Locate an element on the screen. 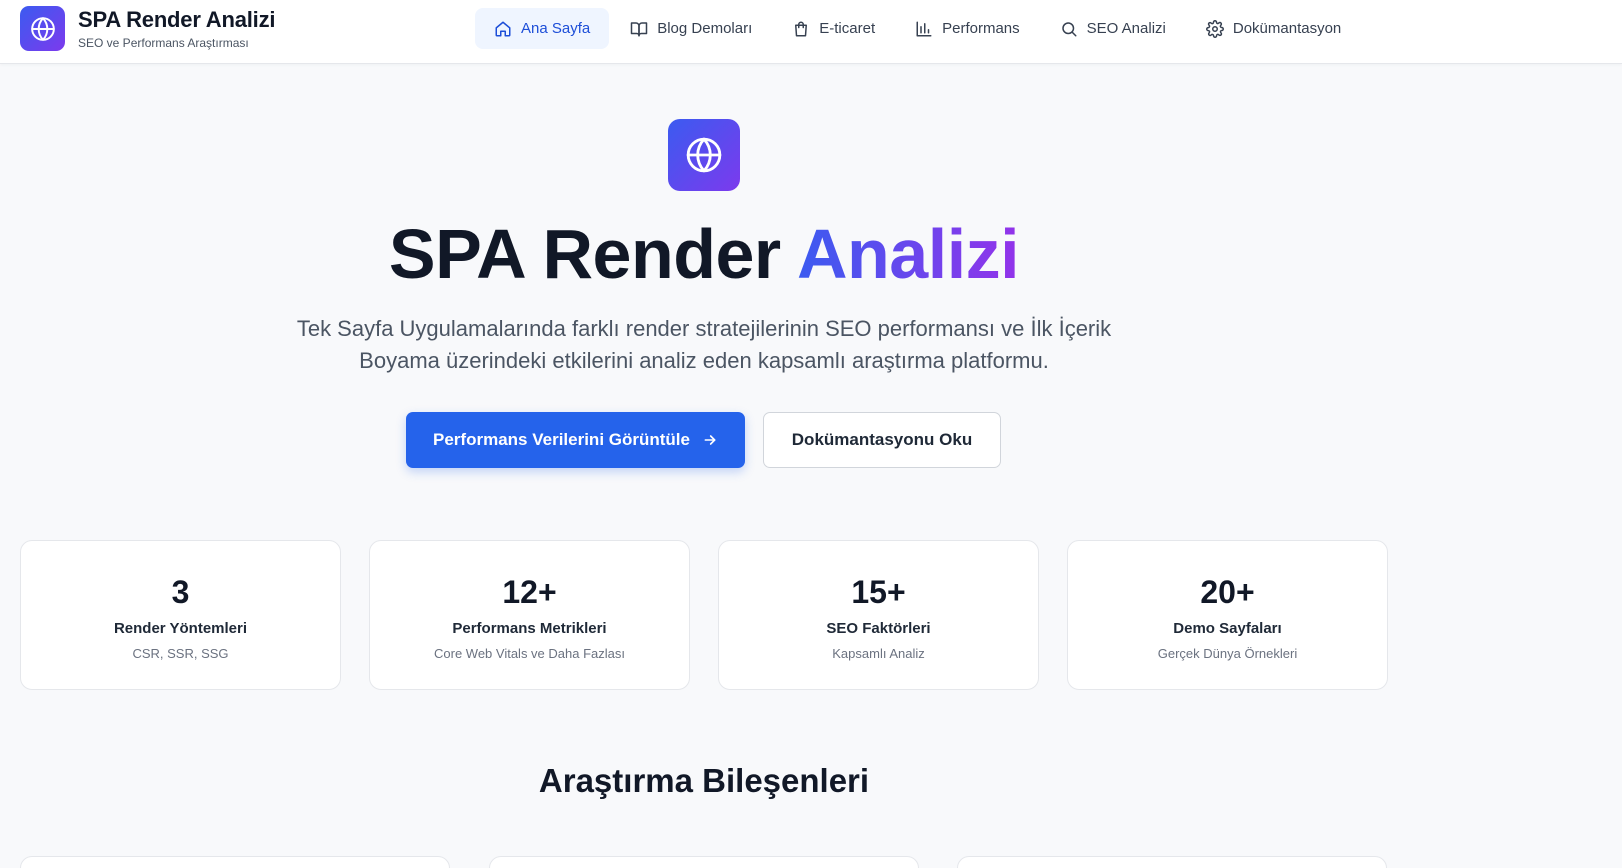 Image resolution: width=1622 pixels, height=868 pixels. nav-item-seo-analizi: SEO Analizi is located at coordinates (1113, 28).